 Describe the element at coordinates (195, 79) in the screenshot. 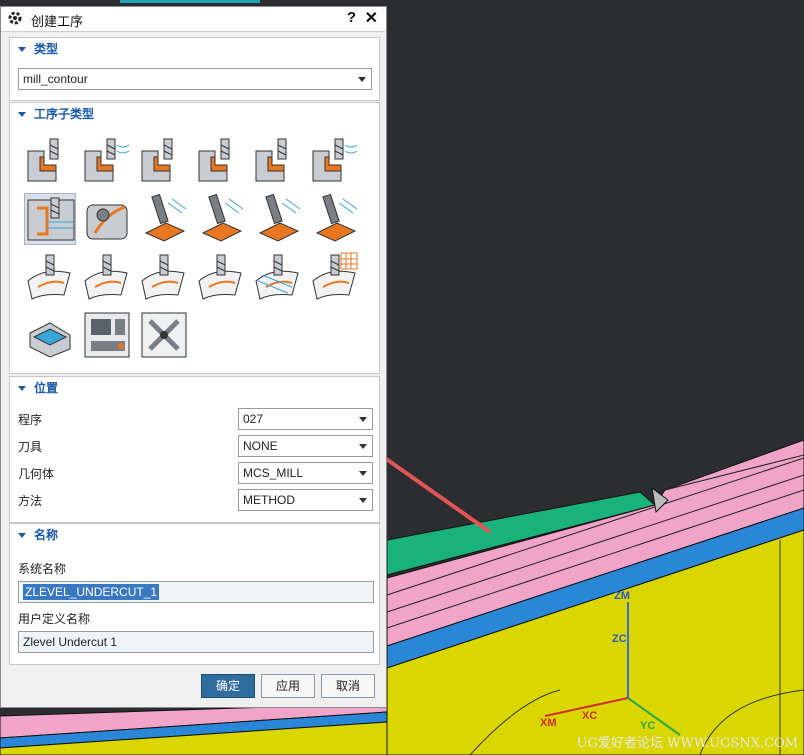

I see `type-dropdown: mill_contour` at that location.